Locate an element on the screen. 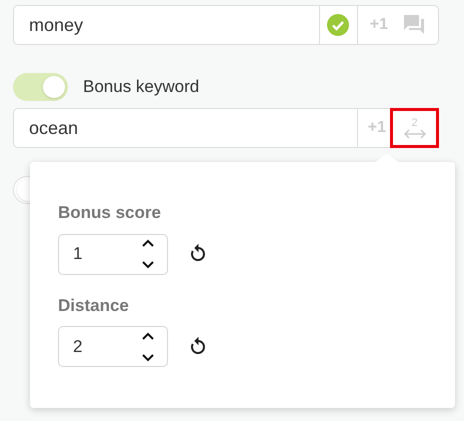 This screenshot has height=421, width=464. field-label: Bonus score is located at coordinates (110, 213).